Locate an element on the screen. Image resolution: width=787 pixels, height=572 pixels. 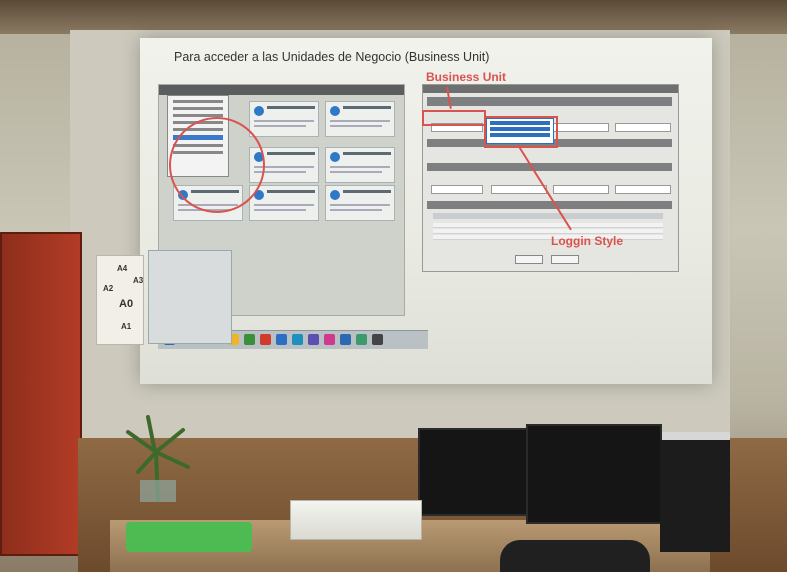
ceiling is located at coordinates (393, 17).